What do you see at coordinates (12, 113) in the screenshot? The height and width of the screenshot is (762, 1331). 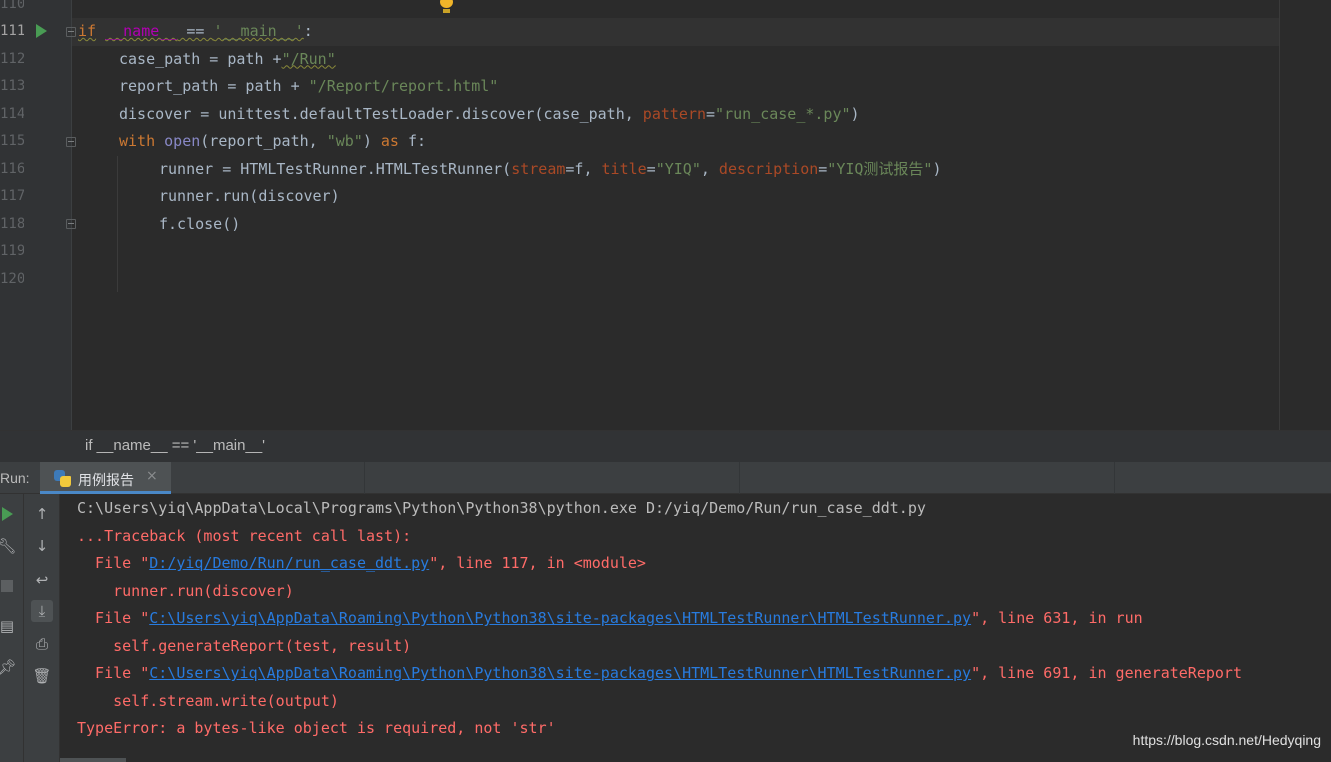 I see `line-number: 114` at bounding box center [12, 113].